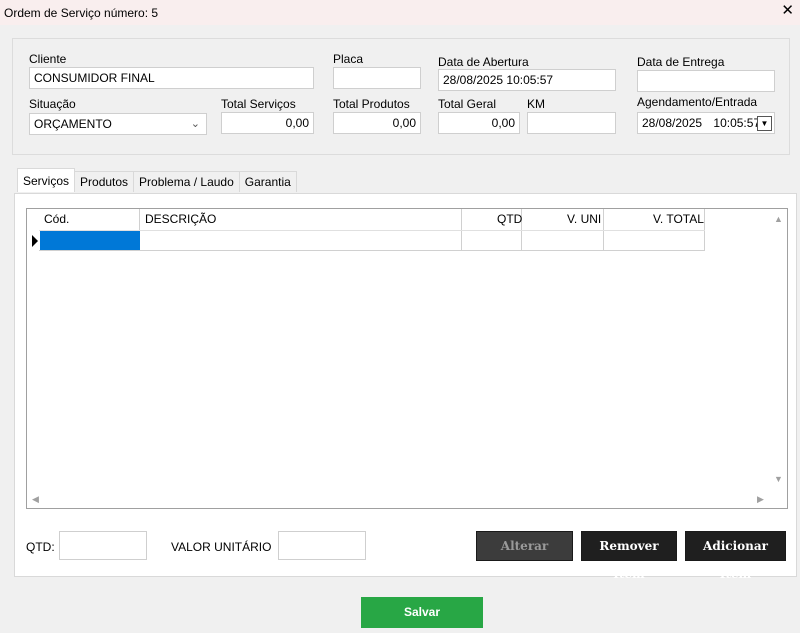 Image resolution: width=800 pixels, height=633 pixels. I want to click on cliente-label: Cliente, so click(48, 59).